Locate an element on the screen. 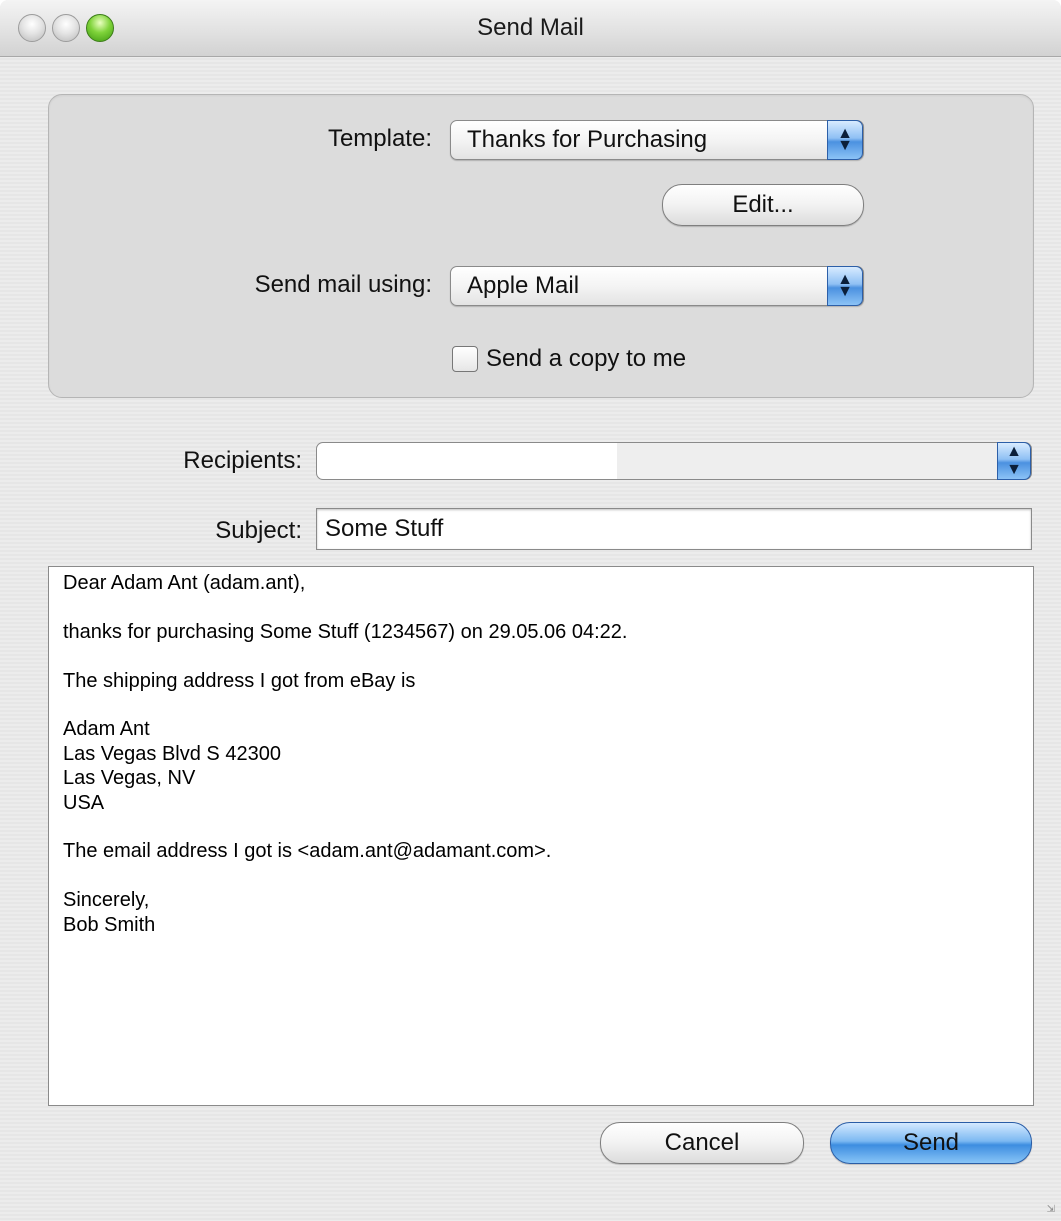 This screenshot has height=1221, width=1061. subject-label: Subject: is located at coordinates (258, 530).